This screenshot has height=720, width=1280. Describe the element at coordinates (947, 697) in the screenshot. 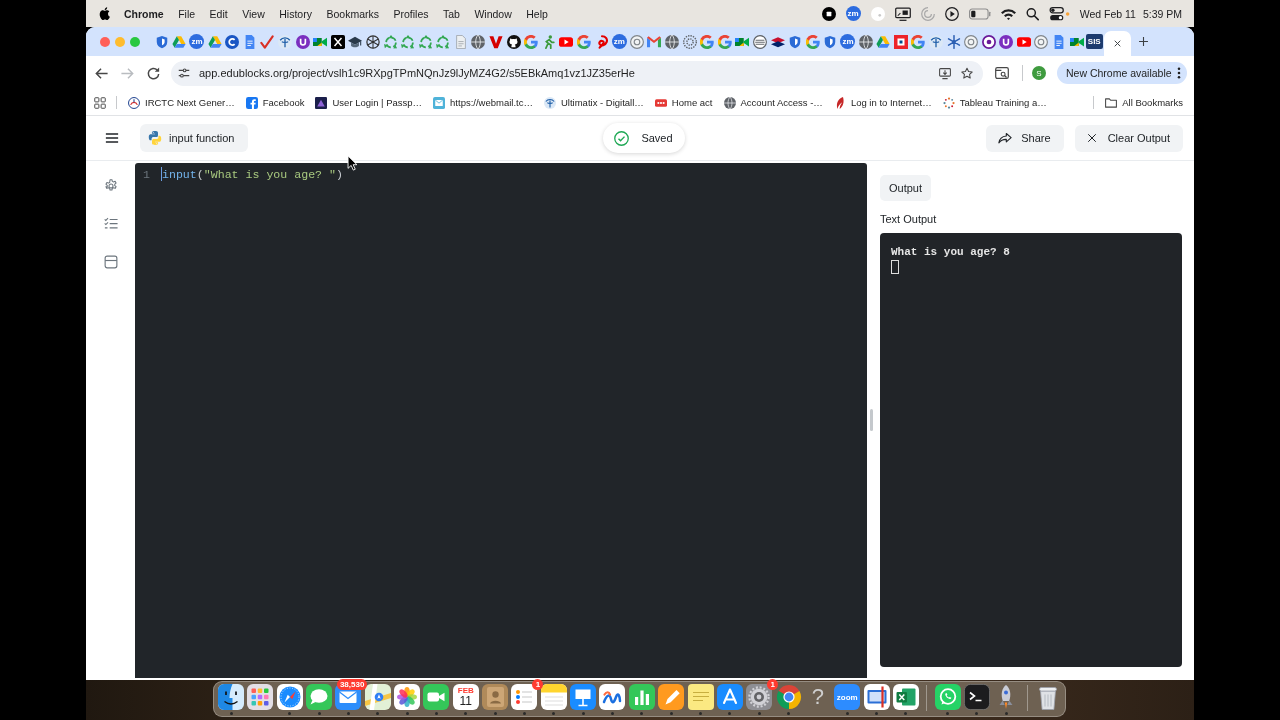

I see `phone-bubble-icon` at that location.